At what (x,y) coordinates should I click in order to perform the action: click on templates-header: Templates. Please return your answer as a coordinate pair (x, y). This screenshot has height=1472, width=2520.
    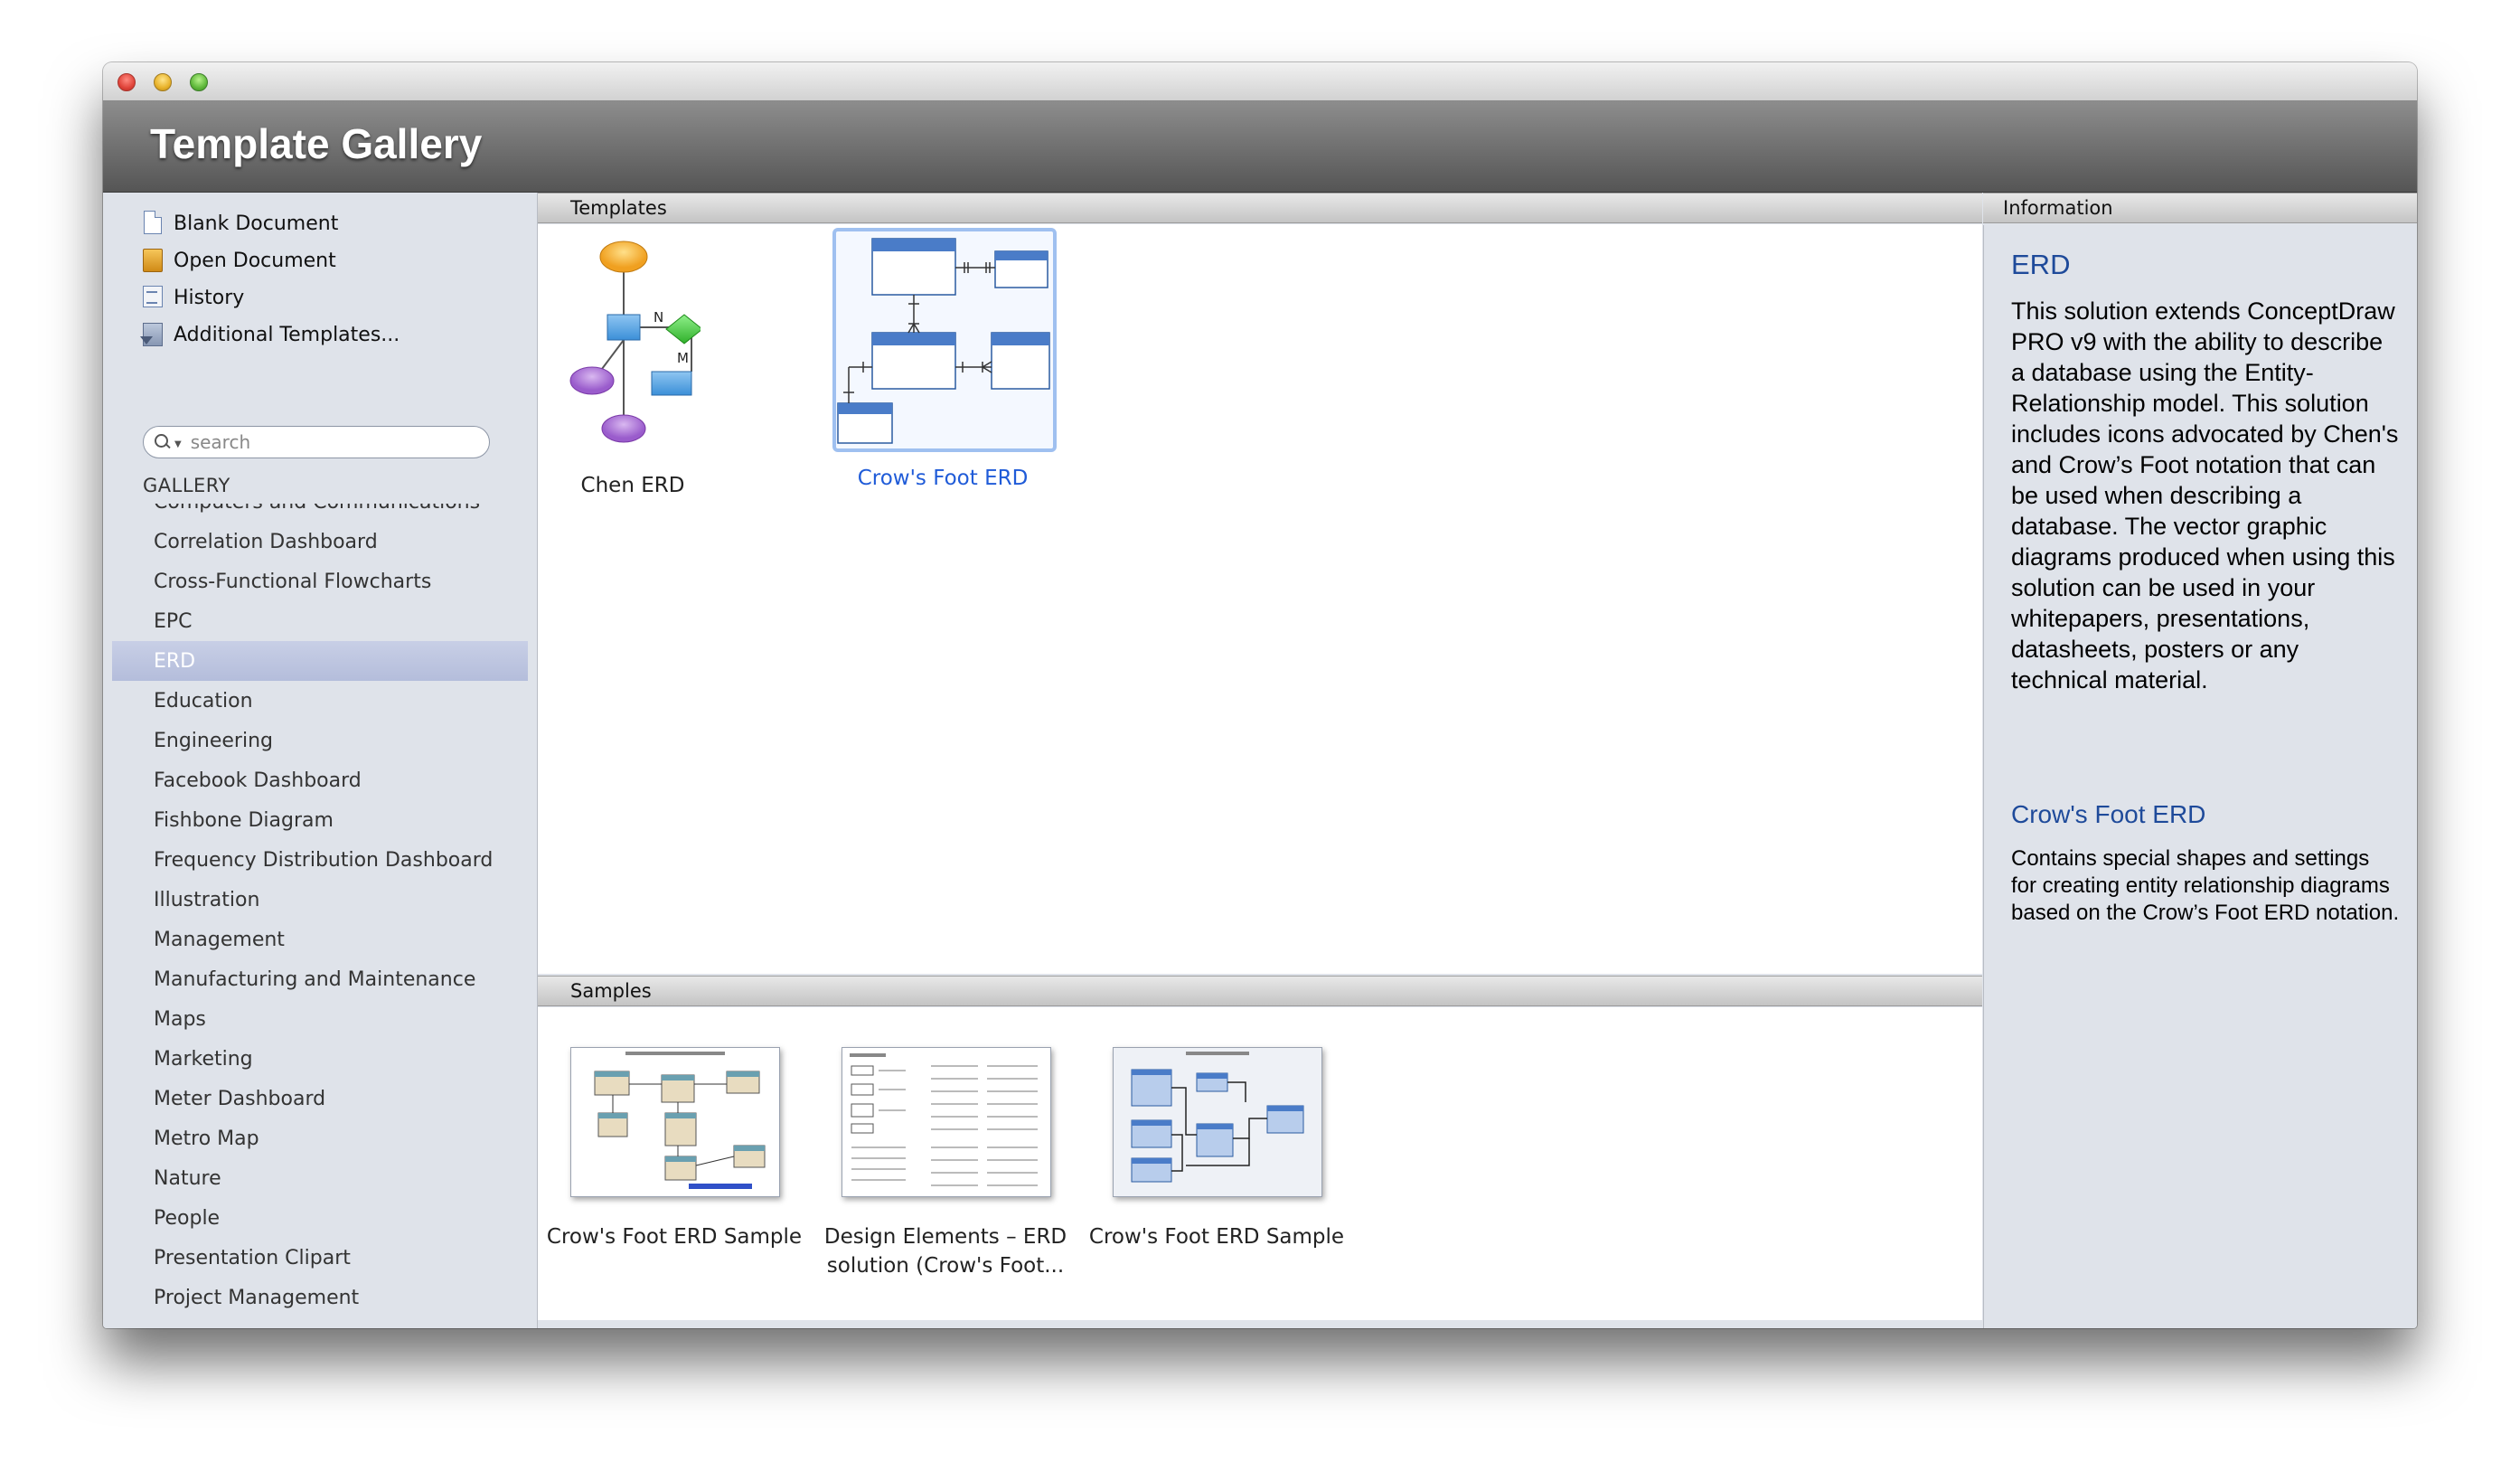
    Looking at the image, I should click on (1260, 208).